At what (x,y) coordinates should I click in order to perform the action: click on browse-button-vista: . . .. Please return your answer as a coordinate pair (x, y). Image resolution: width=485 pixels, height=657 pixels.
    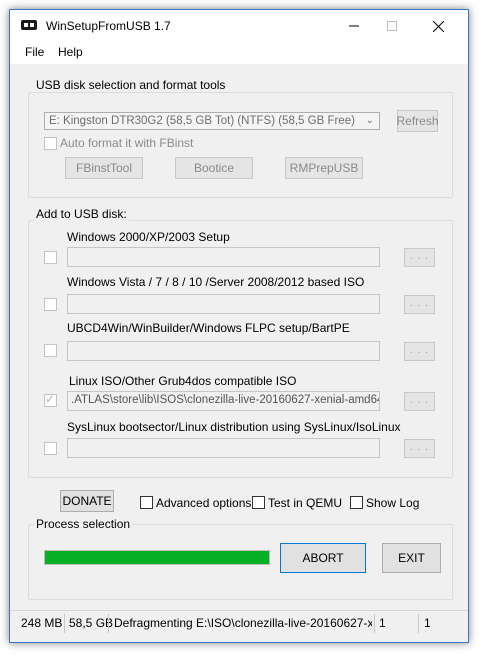
    Looking at the image, I should click on (419, 304).